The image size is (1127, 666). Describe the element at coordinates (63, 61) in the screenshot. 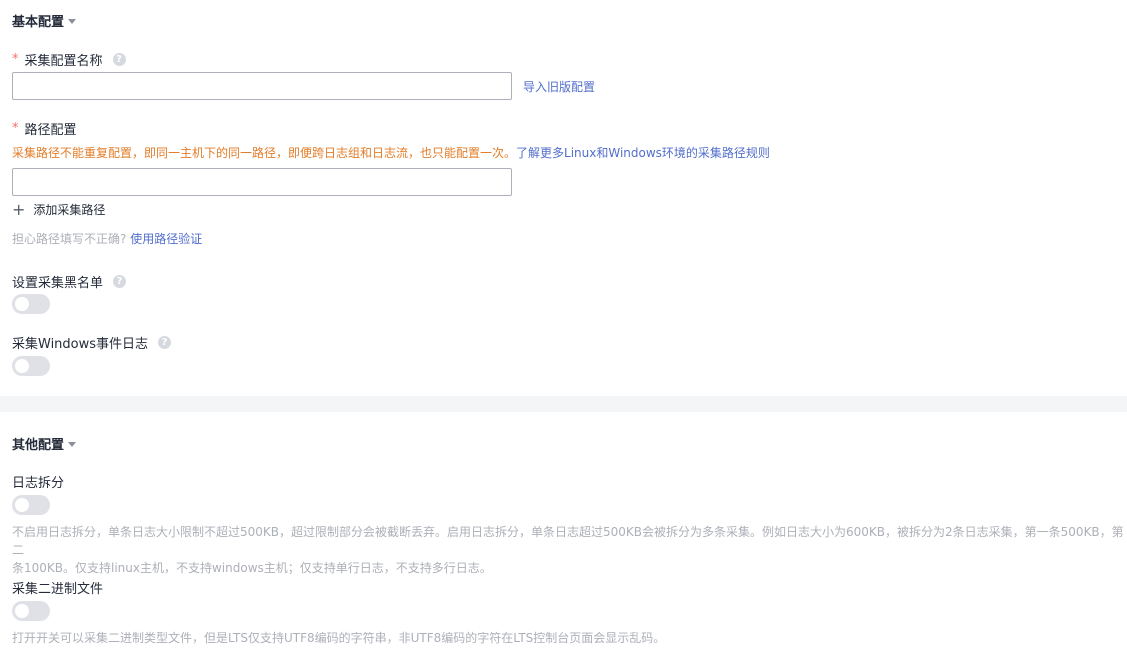

I see `config-name-label-text: 采集配置名称` at that location.